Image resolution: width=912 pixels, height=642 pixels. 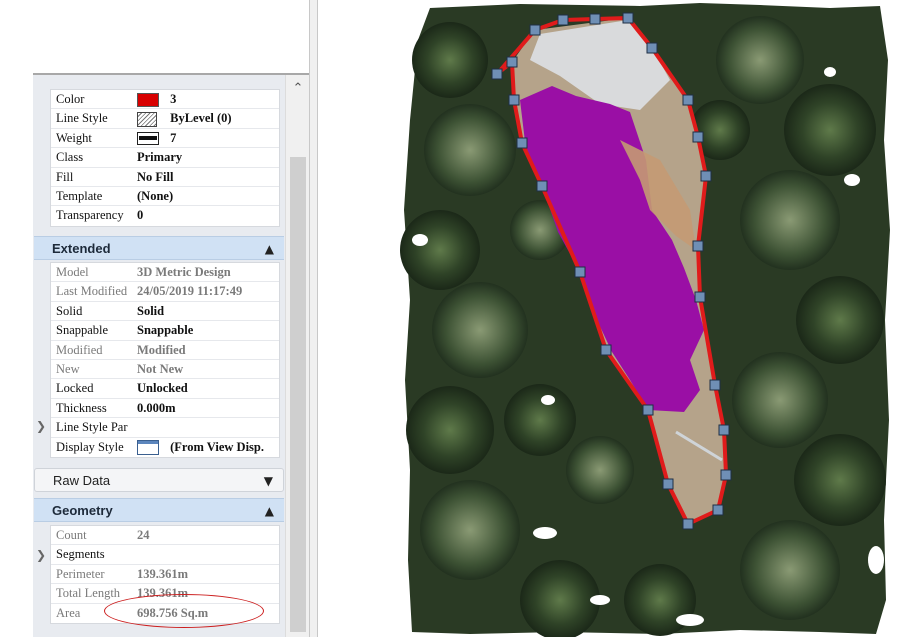 I want to click on properties-scrollbar: ⌃, so click(x=297, y=356).